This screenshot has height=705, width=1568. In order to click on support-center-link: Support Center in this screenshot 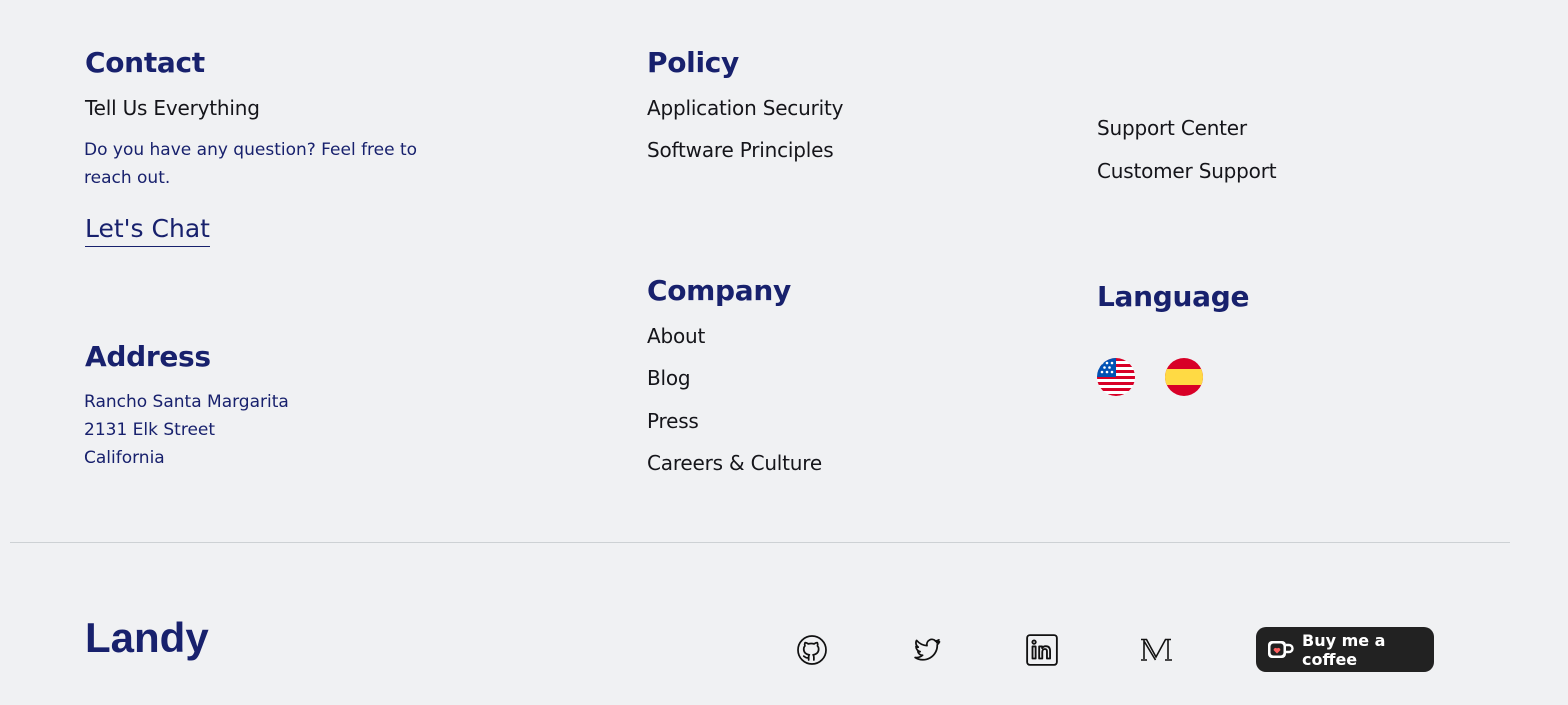, I will do `click(1172, 128)`.